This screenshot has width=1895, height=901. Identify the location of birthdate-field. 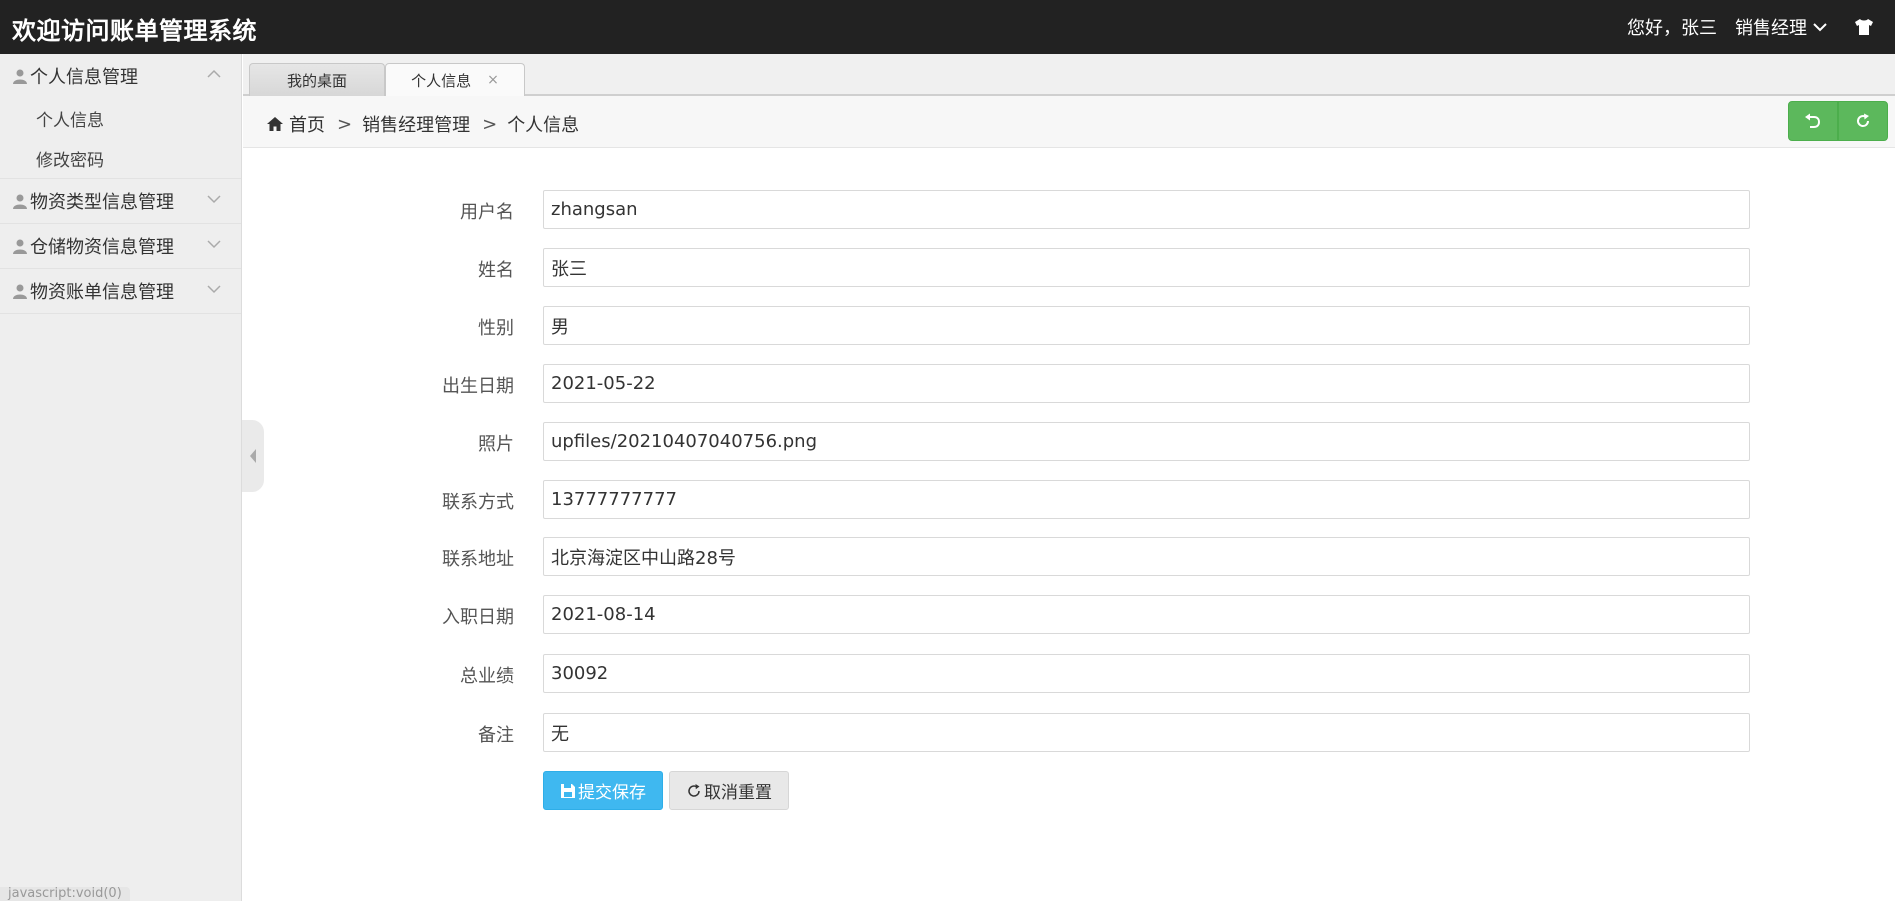
(1146, 383).